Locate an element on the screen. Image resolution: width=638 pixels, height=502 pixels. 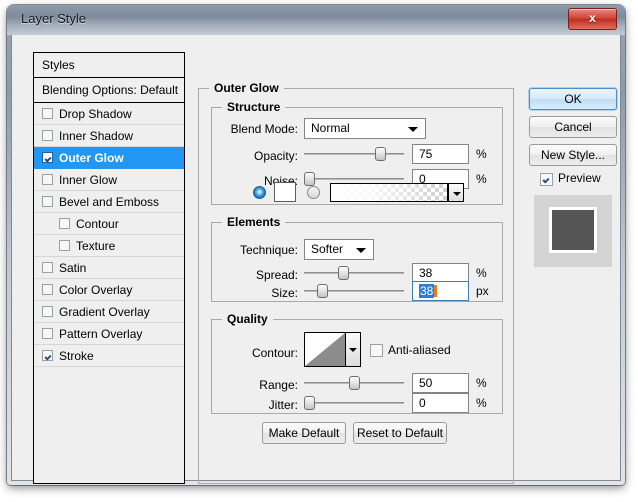
reset-to-default-button: Reset to Default is located at coordinates (400, 433).